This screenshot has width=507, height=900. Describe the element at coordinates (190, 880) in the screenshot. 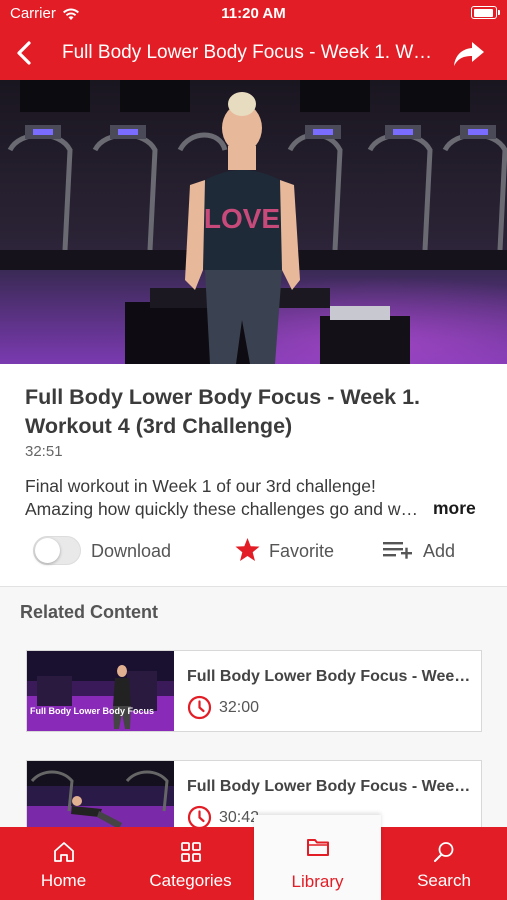

I see `tab-label: Categories` at that location.